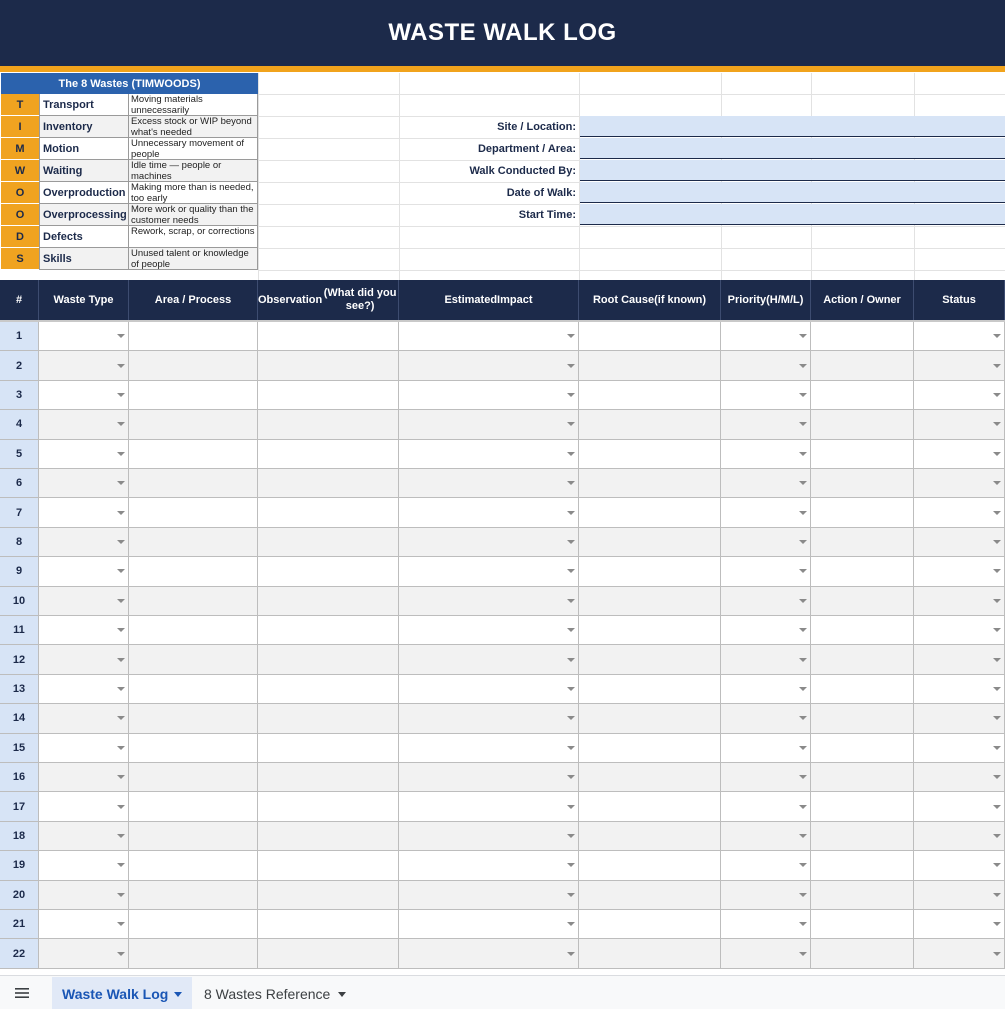 The height and width of the screenshot is (1009, 1005). What do you see at coordinates (19, 778) in the screenshot?
I see `row-number: 16` at bounding box center [19, 778].